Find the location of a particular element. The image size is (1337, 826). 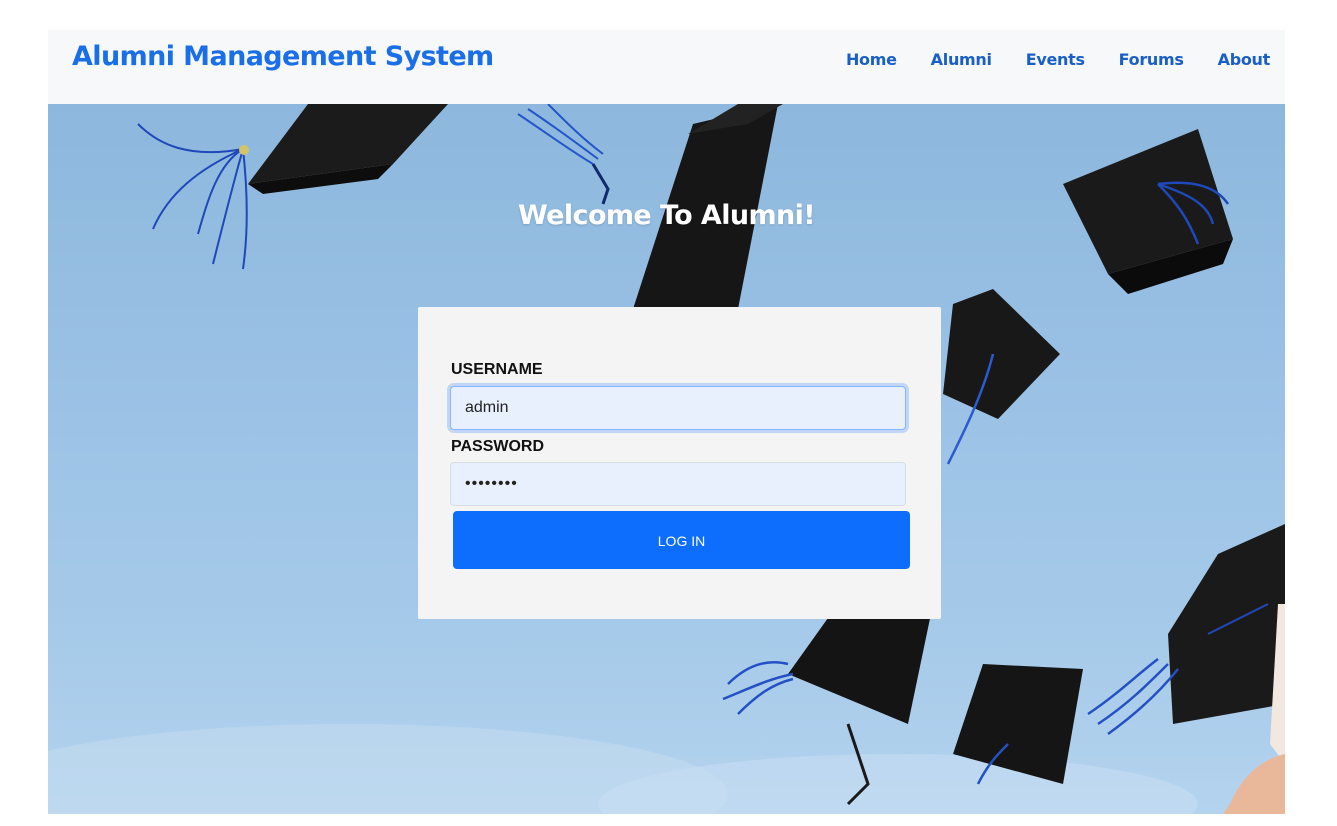

nav-menu: Home Alumni Events Forums About is located at coordinates (1041, 59).